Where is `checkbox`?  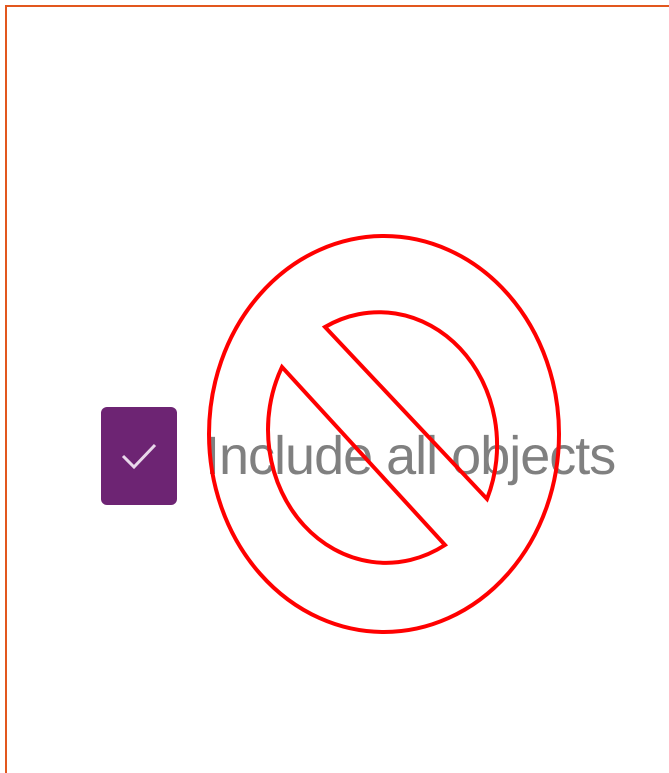 checkbox is located at coordinates (139, 456).